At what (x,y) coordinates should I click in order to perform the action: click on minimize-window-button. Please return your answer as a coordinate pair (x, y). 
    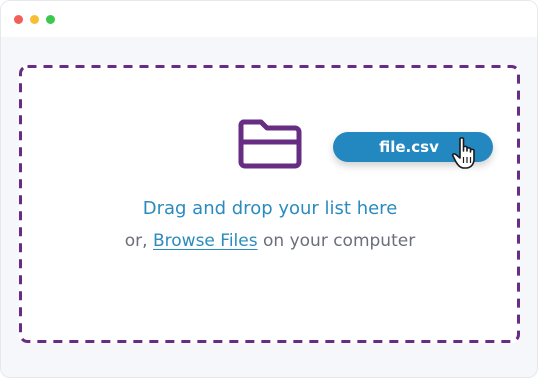
    Looking at the image, I should click on (34, 19).